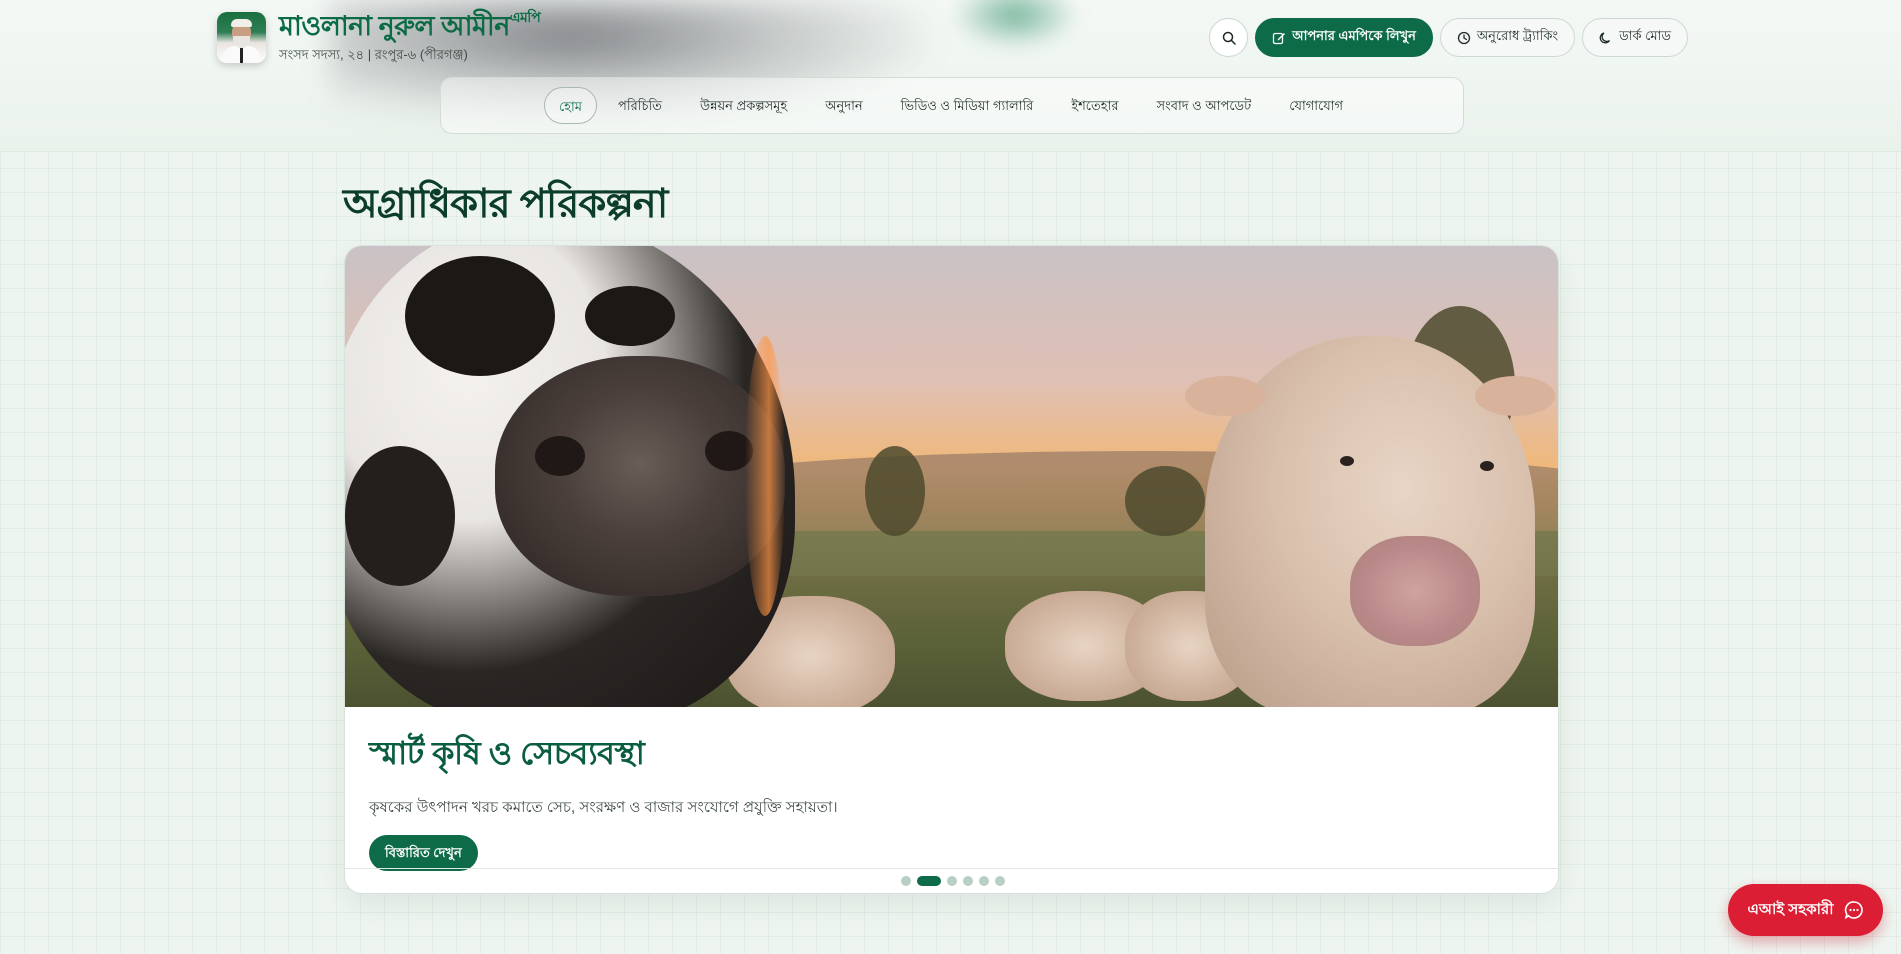 The height and width of the screenshot is (954, 1901). Describe the element at coordinates (1645, 35) in the screenshot. I see `dark-mode-label: ডার্ক মোড` at that location.